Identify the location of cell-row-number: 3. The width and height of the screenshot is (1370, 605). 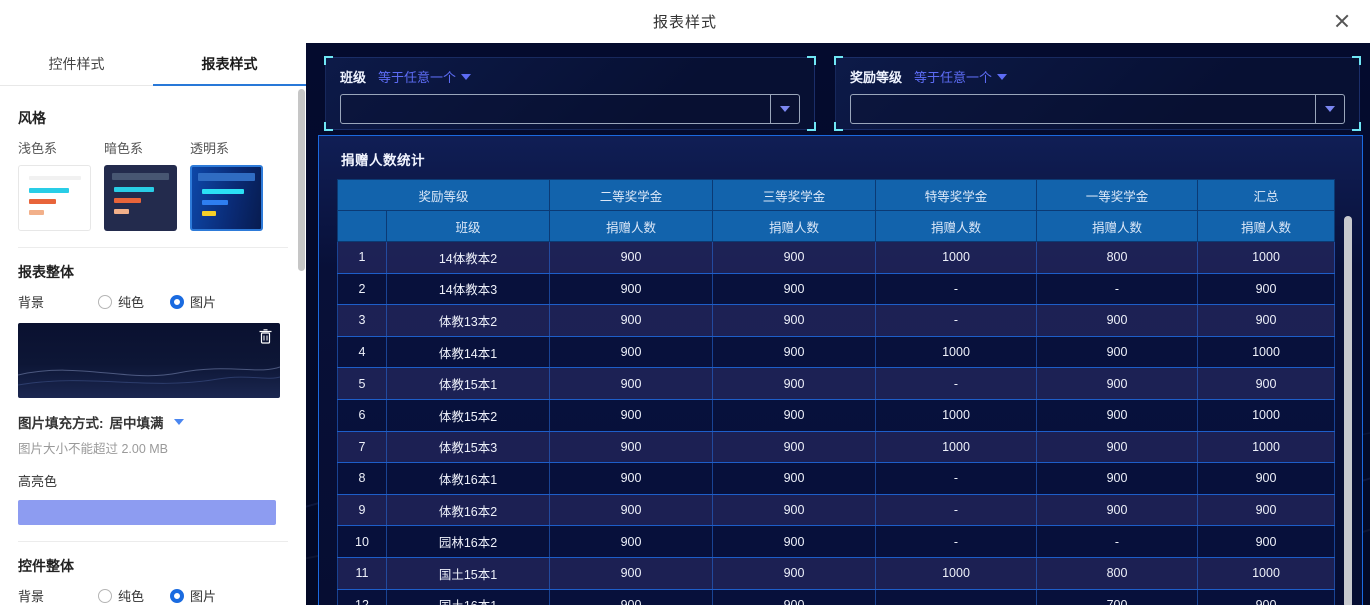
(362, 320).